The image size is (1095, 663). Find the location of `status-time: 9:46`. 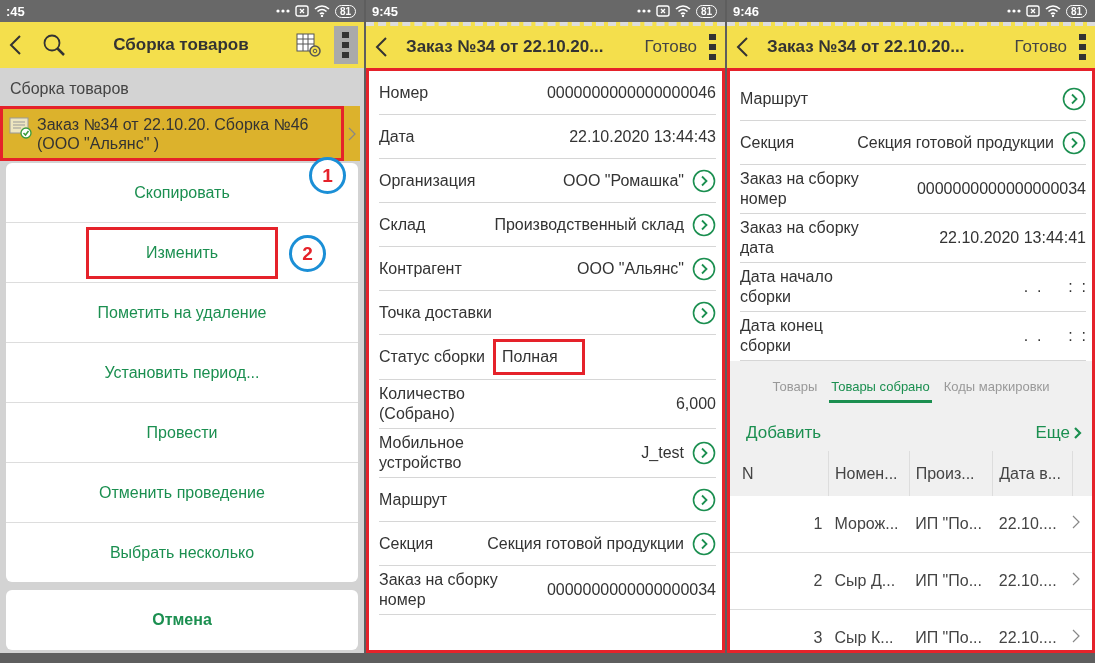

status-time: 9:46 is located at coordinates (746, 11).